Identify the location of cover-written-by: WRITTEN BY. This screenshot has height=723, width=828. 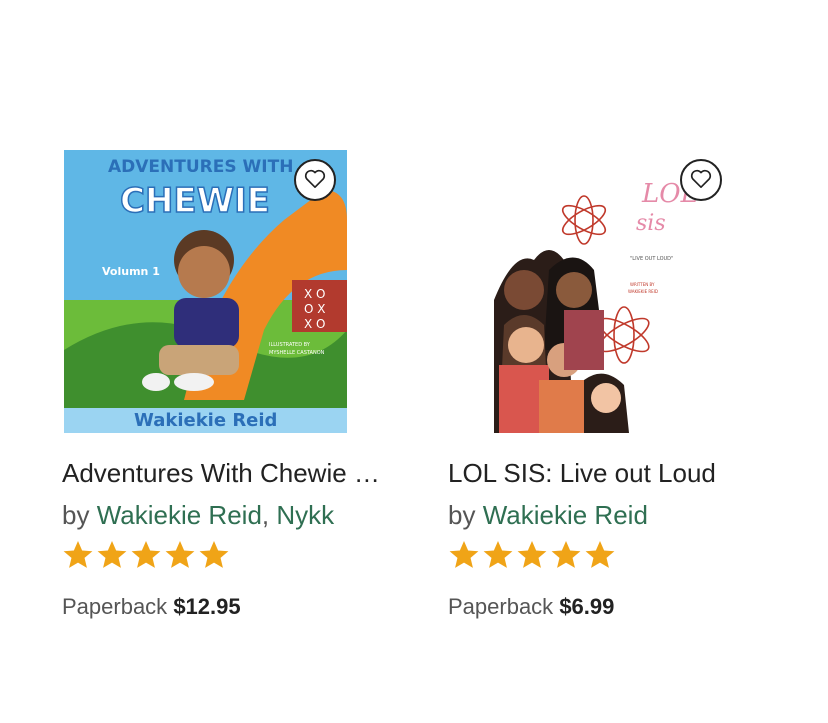
(642, 284).